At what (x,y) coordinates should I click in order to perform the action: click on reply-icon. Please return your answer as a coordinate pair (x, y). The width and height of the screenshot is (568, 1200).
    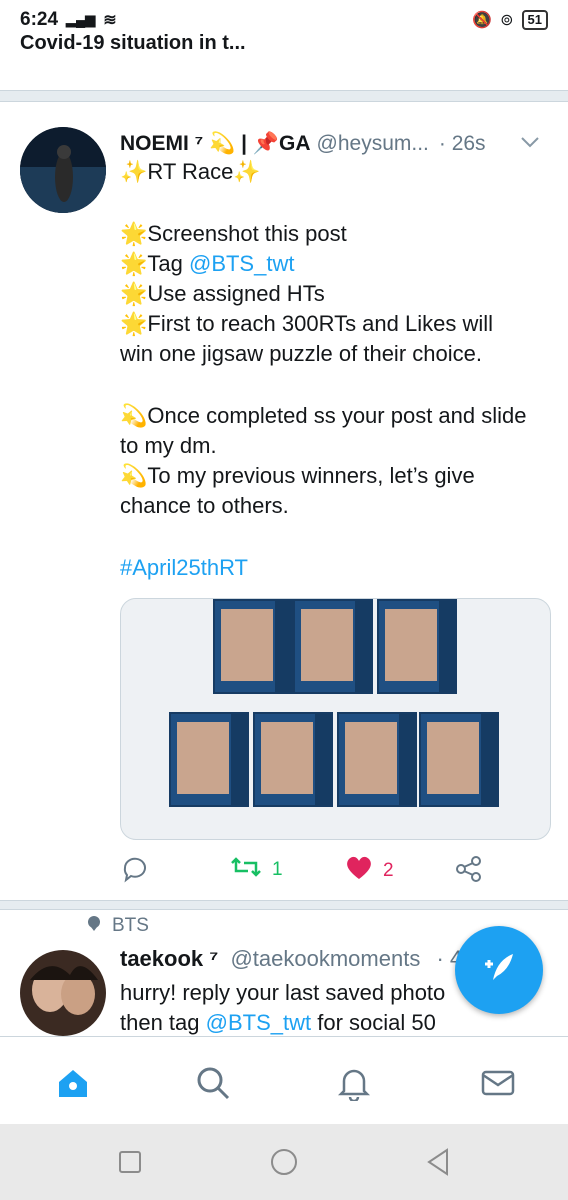
    Looking at the image, I should click on (135, 873).